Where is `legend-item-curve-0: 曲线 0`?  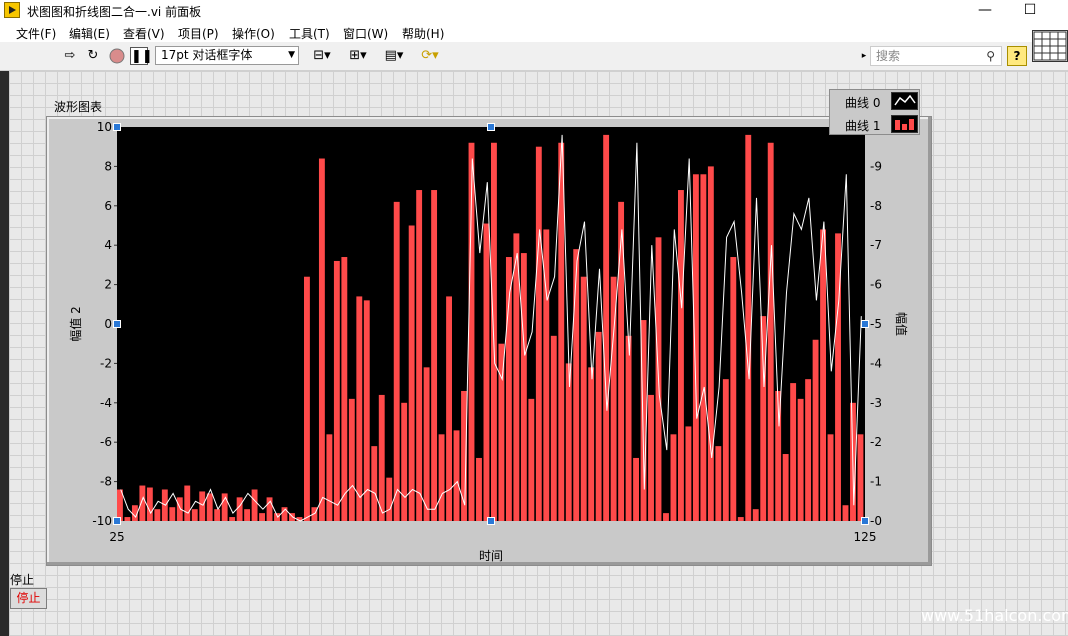
legend-item-curve-0: 曲线 0 is located at coordinates (863, 103).